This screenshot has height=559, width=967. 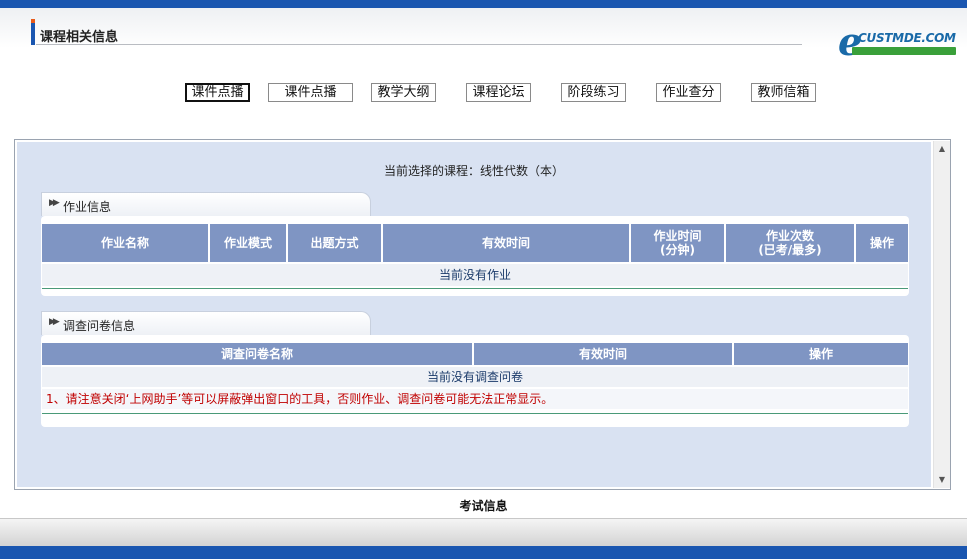 What do you see at coordinates (942, 480) in the screenshot?
I see `scroll-down-arrow-icon: ▼` at bounding box center [942, 480].